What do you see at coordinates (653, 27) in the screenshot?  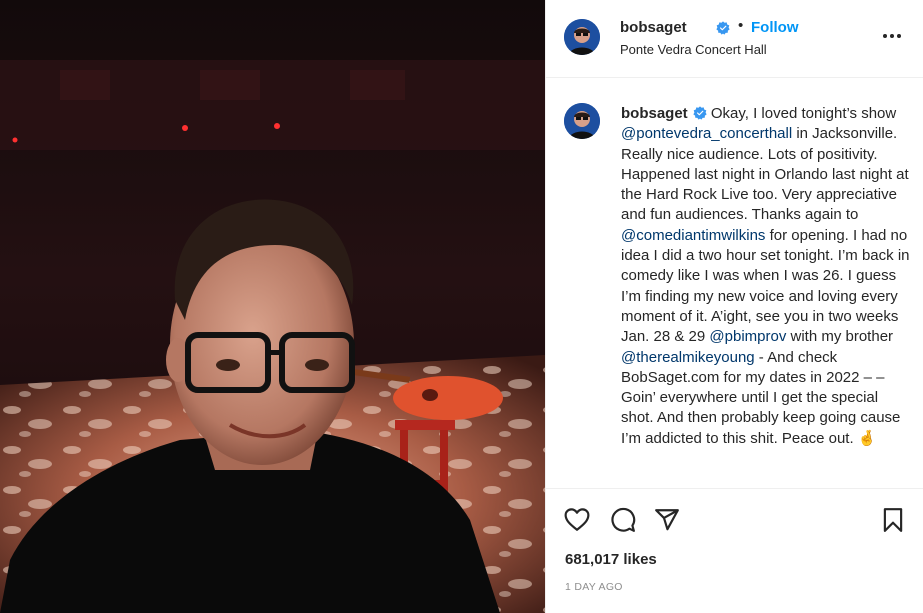 I see `username: bobsaget` at bounding box center [653, 27].